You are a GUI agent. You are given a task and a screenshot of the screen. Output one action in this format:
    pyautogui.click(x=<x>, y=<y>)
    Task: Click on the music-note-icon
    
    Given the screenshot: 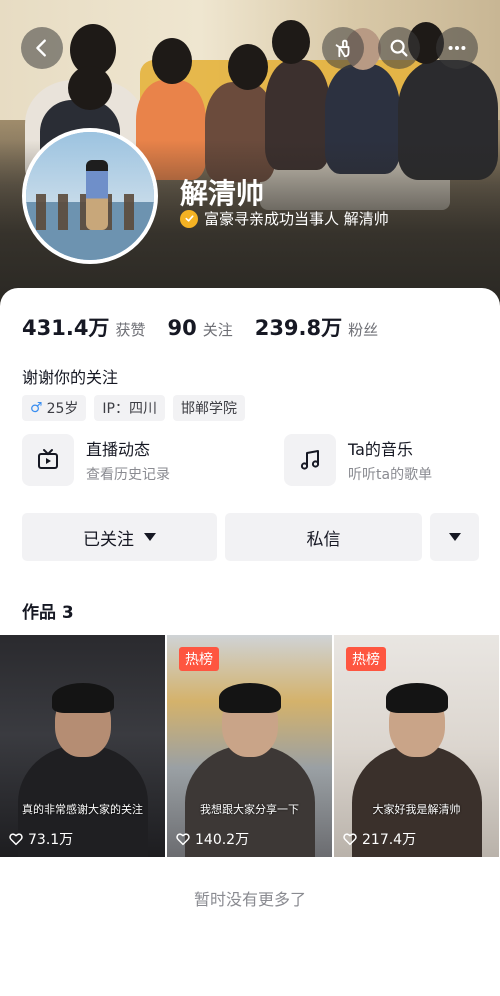 What is the action you would take?
    pyautogui.click(x=310, y=460)
    